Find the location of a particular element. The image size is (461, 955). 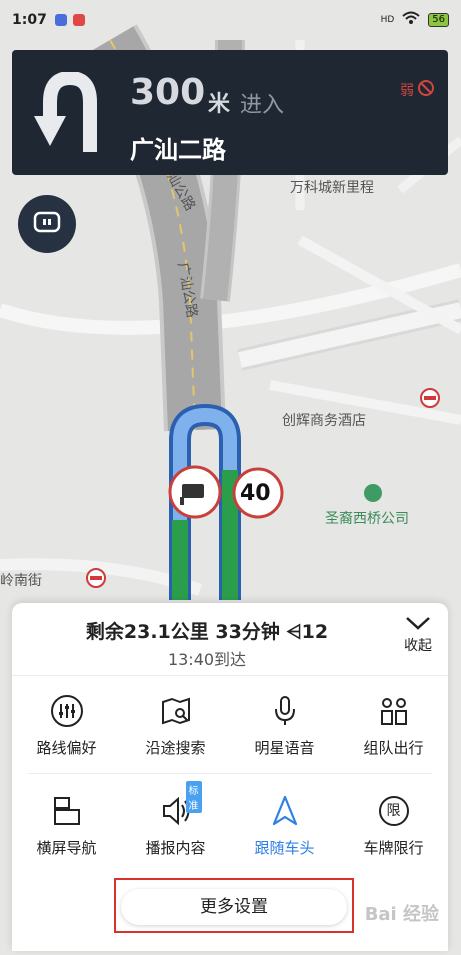

broadcast-content-button: 标准 播报内容 is located at coordinates (175, 819).